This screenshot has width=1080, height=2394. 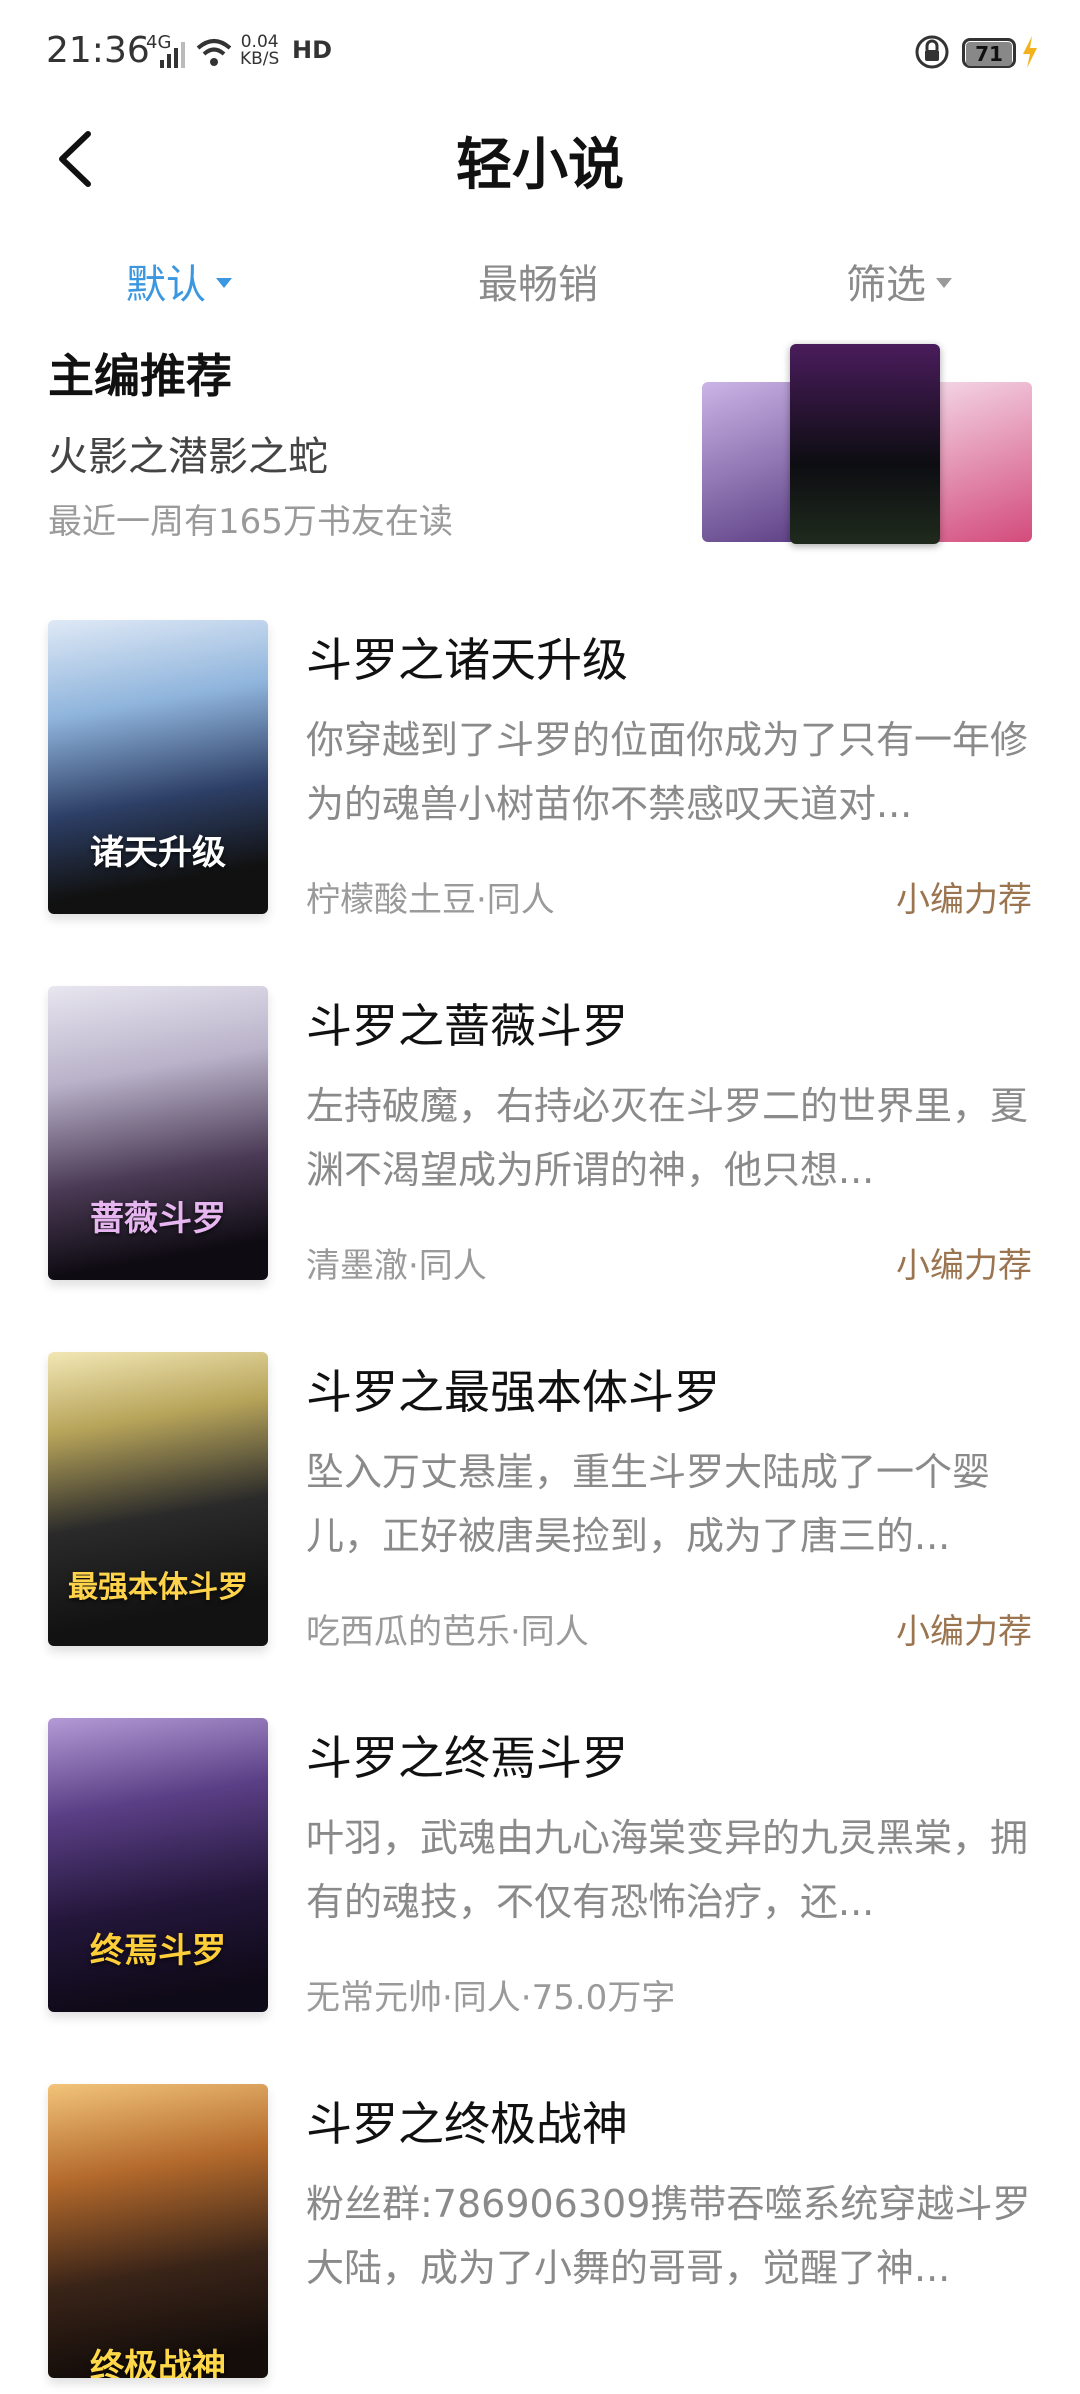 What do you see at coordinates (158, 853) in the screenshot?
I see `cover-title: 诸天升级` at bounding box center [158, 853].